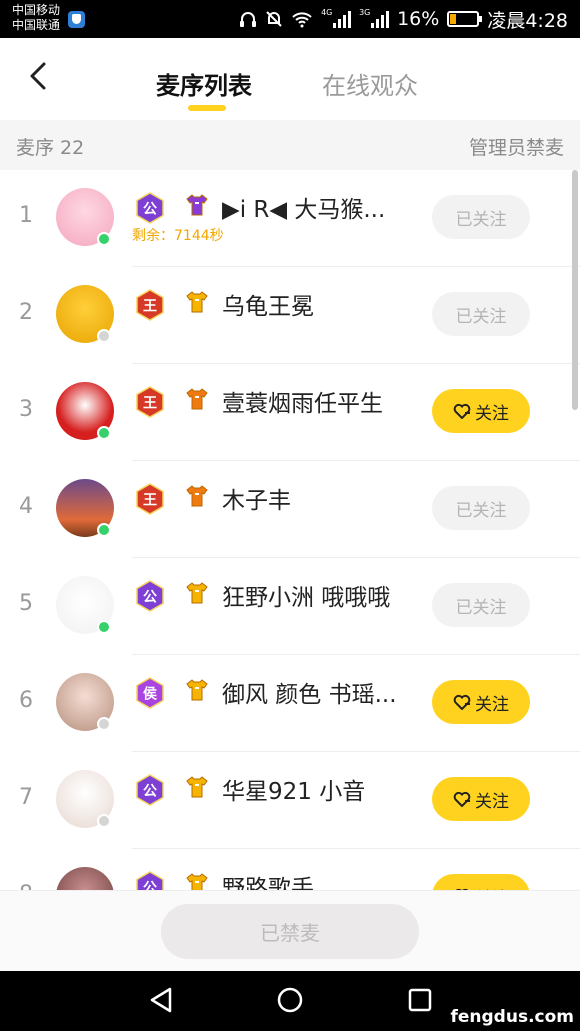 This screenshot has width=580, height=1031. Describe the element at coordinates (274, 19) in the screenshot. I see `mute-bell-icon` at that location.